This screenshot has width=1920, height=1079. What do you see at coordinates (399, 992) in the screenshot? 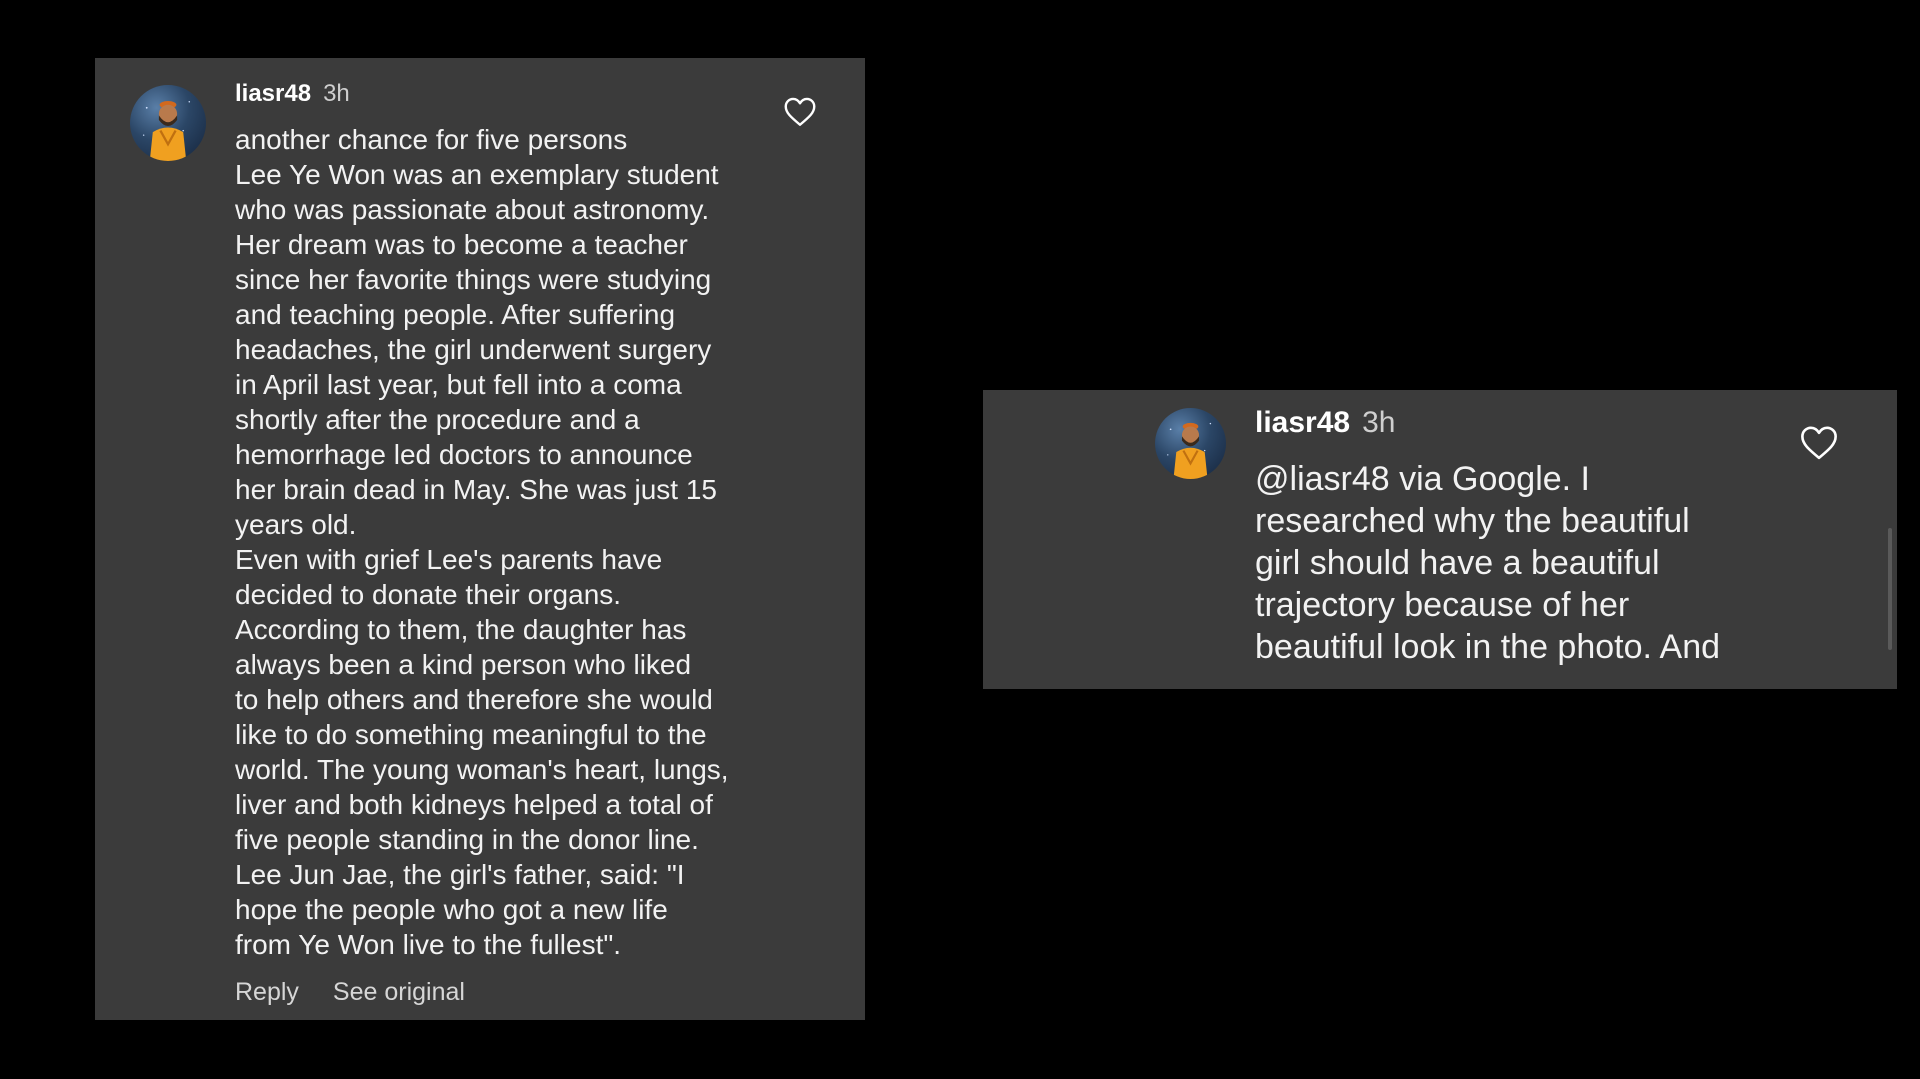
I see `see-original-button: See original` at bounding box center [399, 992].